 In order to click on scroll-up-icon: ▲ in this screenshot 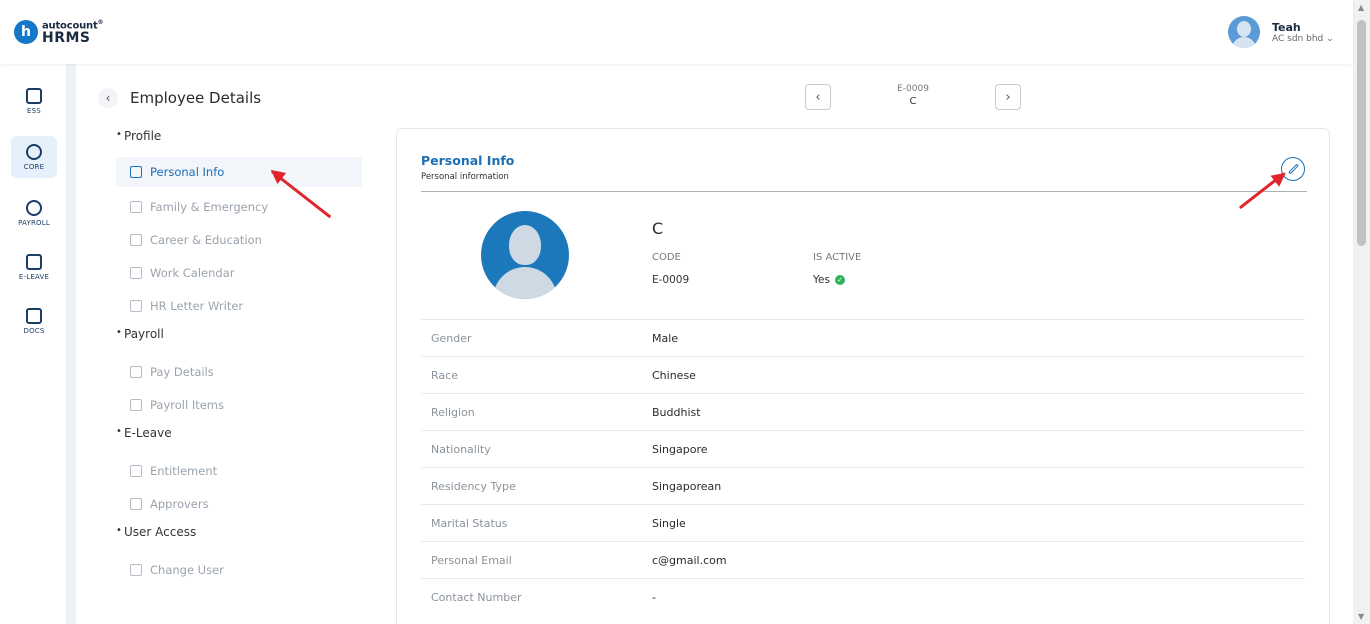, I will do `click(1361, 7)`.